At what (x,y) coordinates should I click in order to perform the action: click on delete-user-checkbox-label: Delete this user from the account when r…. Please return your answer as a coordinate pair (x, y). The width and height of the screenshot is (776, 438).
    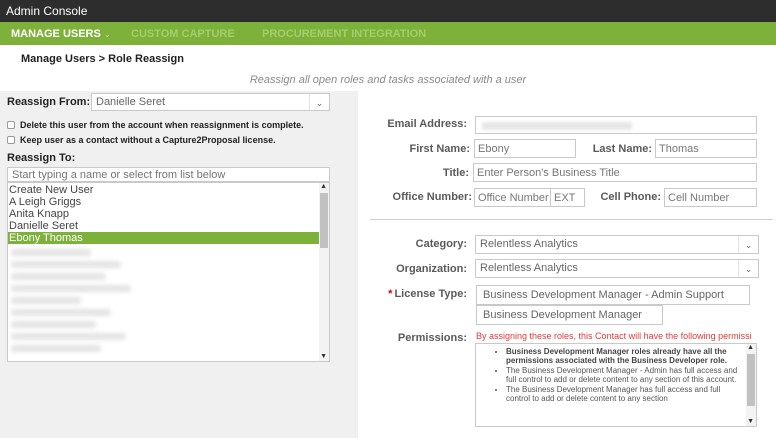
    Looking at the image, I should click on (162, 125).